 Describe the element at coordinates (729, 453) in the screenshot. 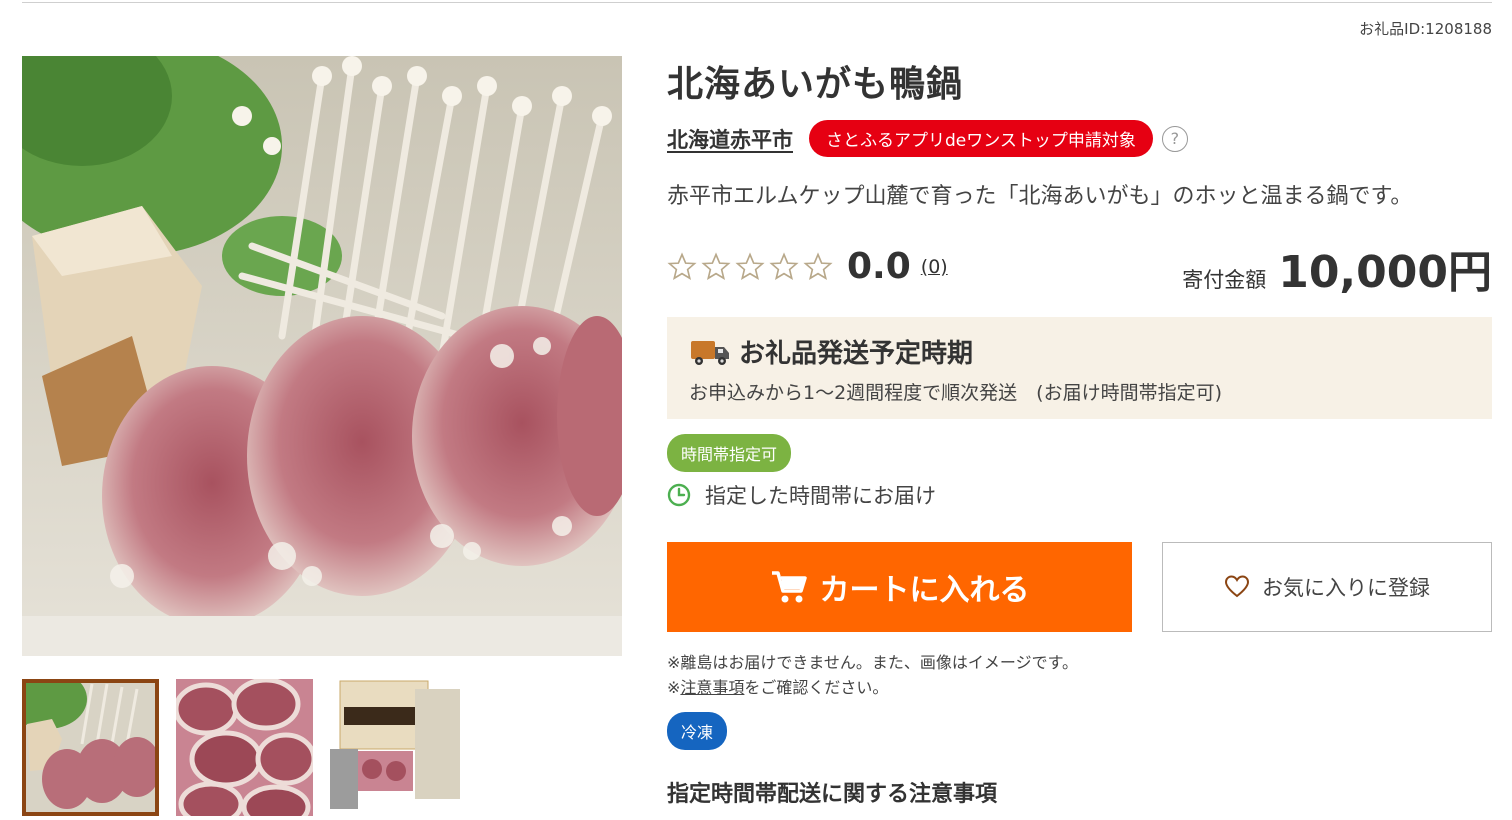

I see `time-slot-badge: 時間帯指定可` at that location.